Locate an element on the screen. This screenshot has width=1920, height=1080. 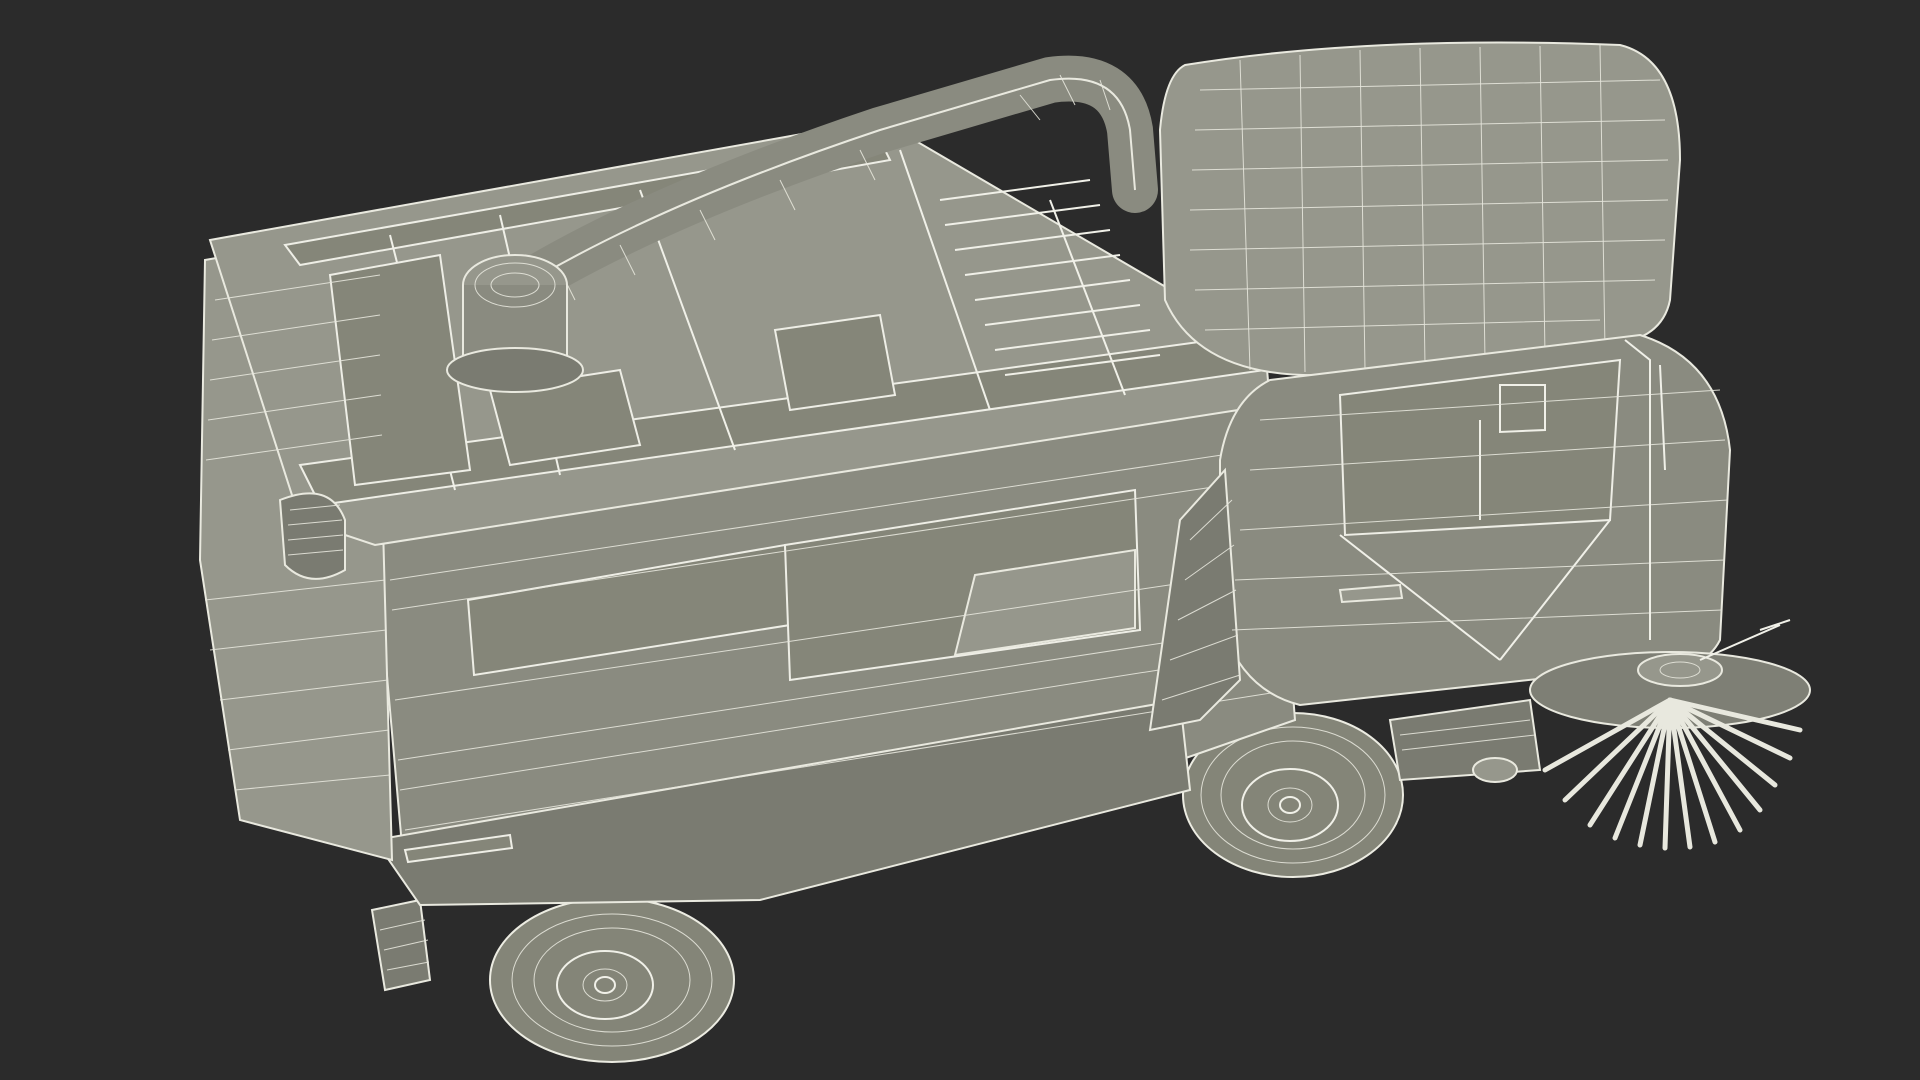
rear-bumper is located at coordinates (401, 945).